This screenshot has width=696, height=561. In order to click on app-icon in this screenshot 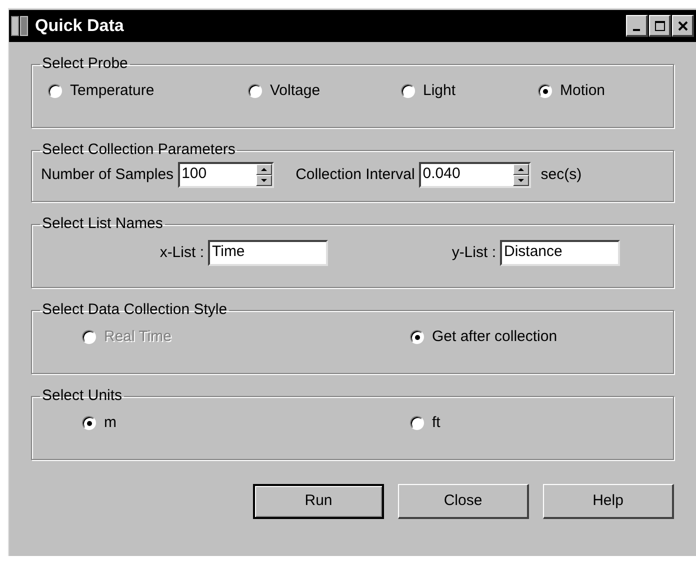, I will do `click(20, 26)`.